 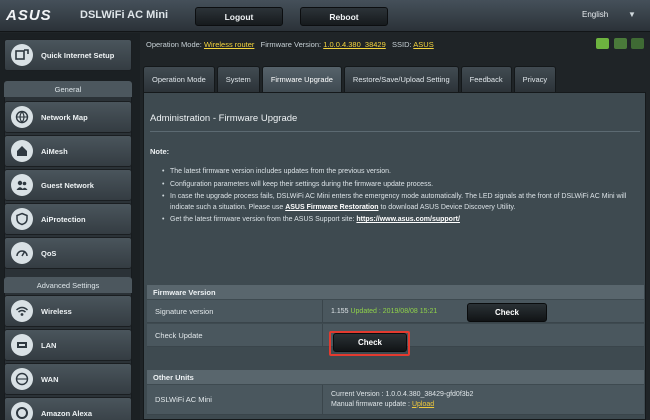 I want to click on other-units-section-header: Other Units, so click(x=395, y=377).